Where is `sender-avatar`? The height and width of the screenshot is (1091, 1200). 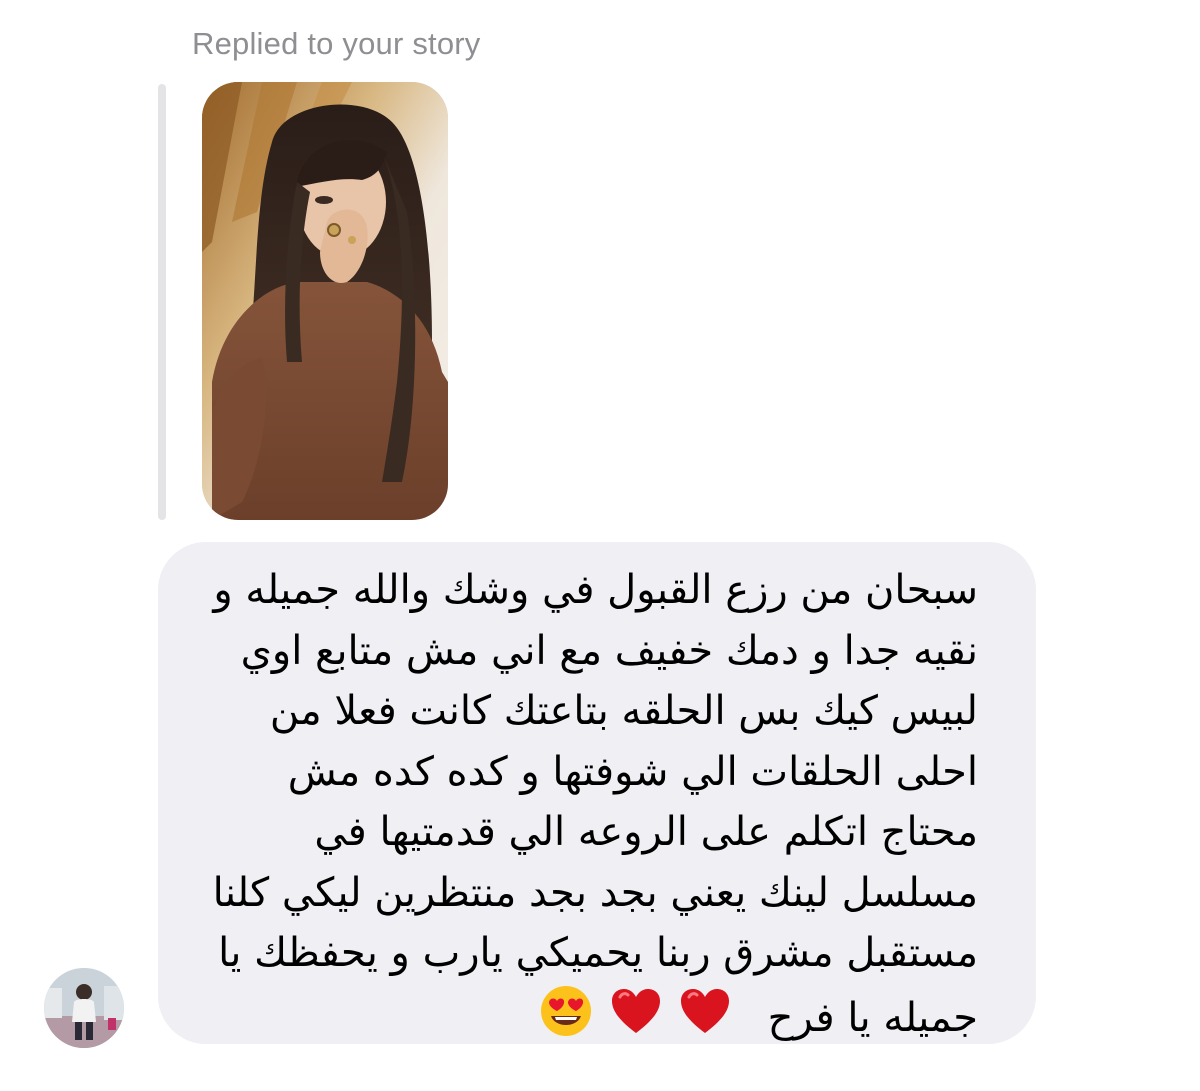
sender-avatar is located at coordinates (84, 1008).